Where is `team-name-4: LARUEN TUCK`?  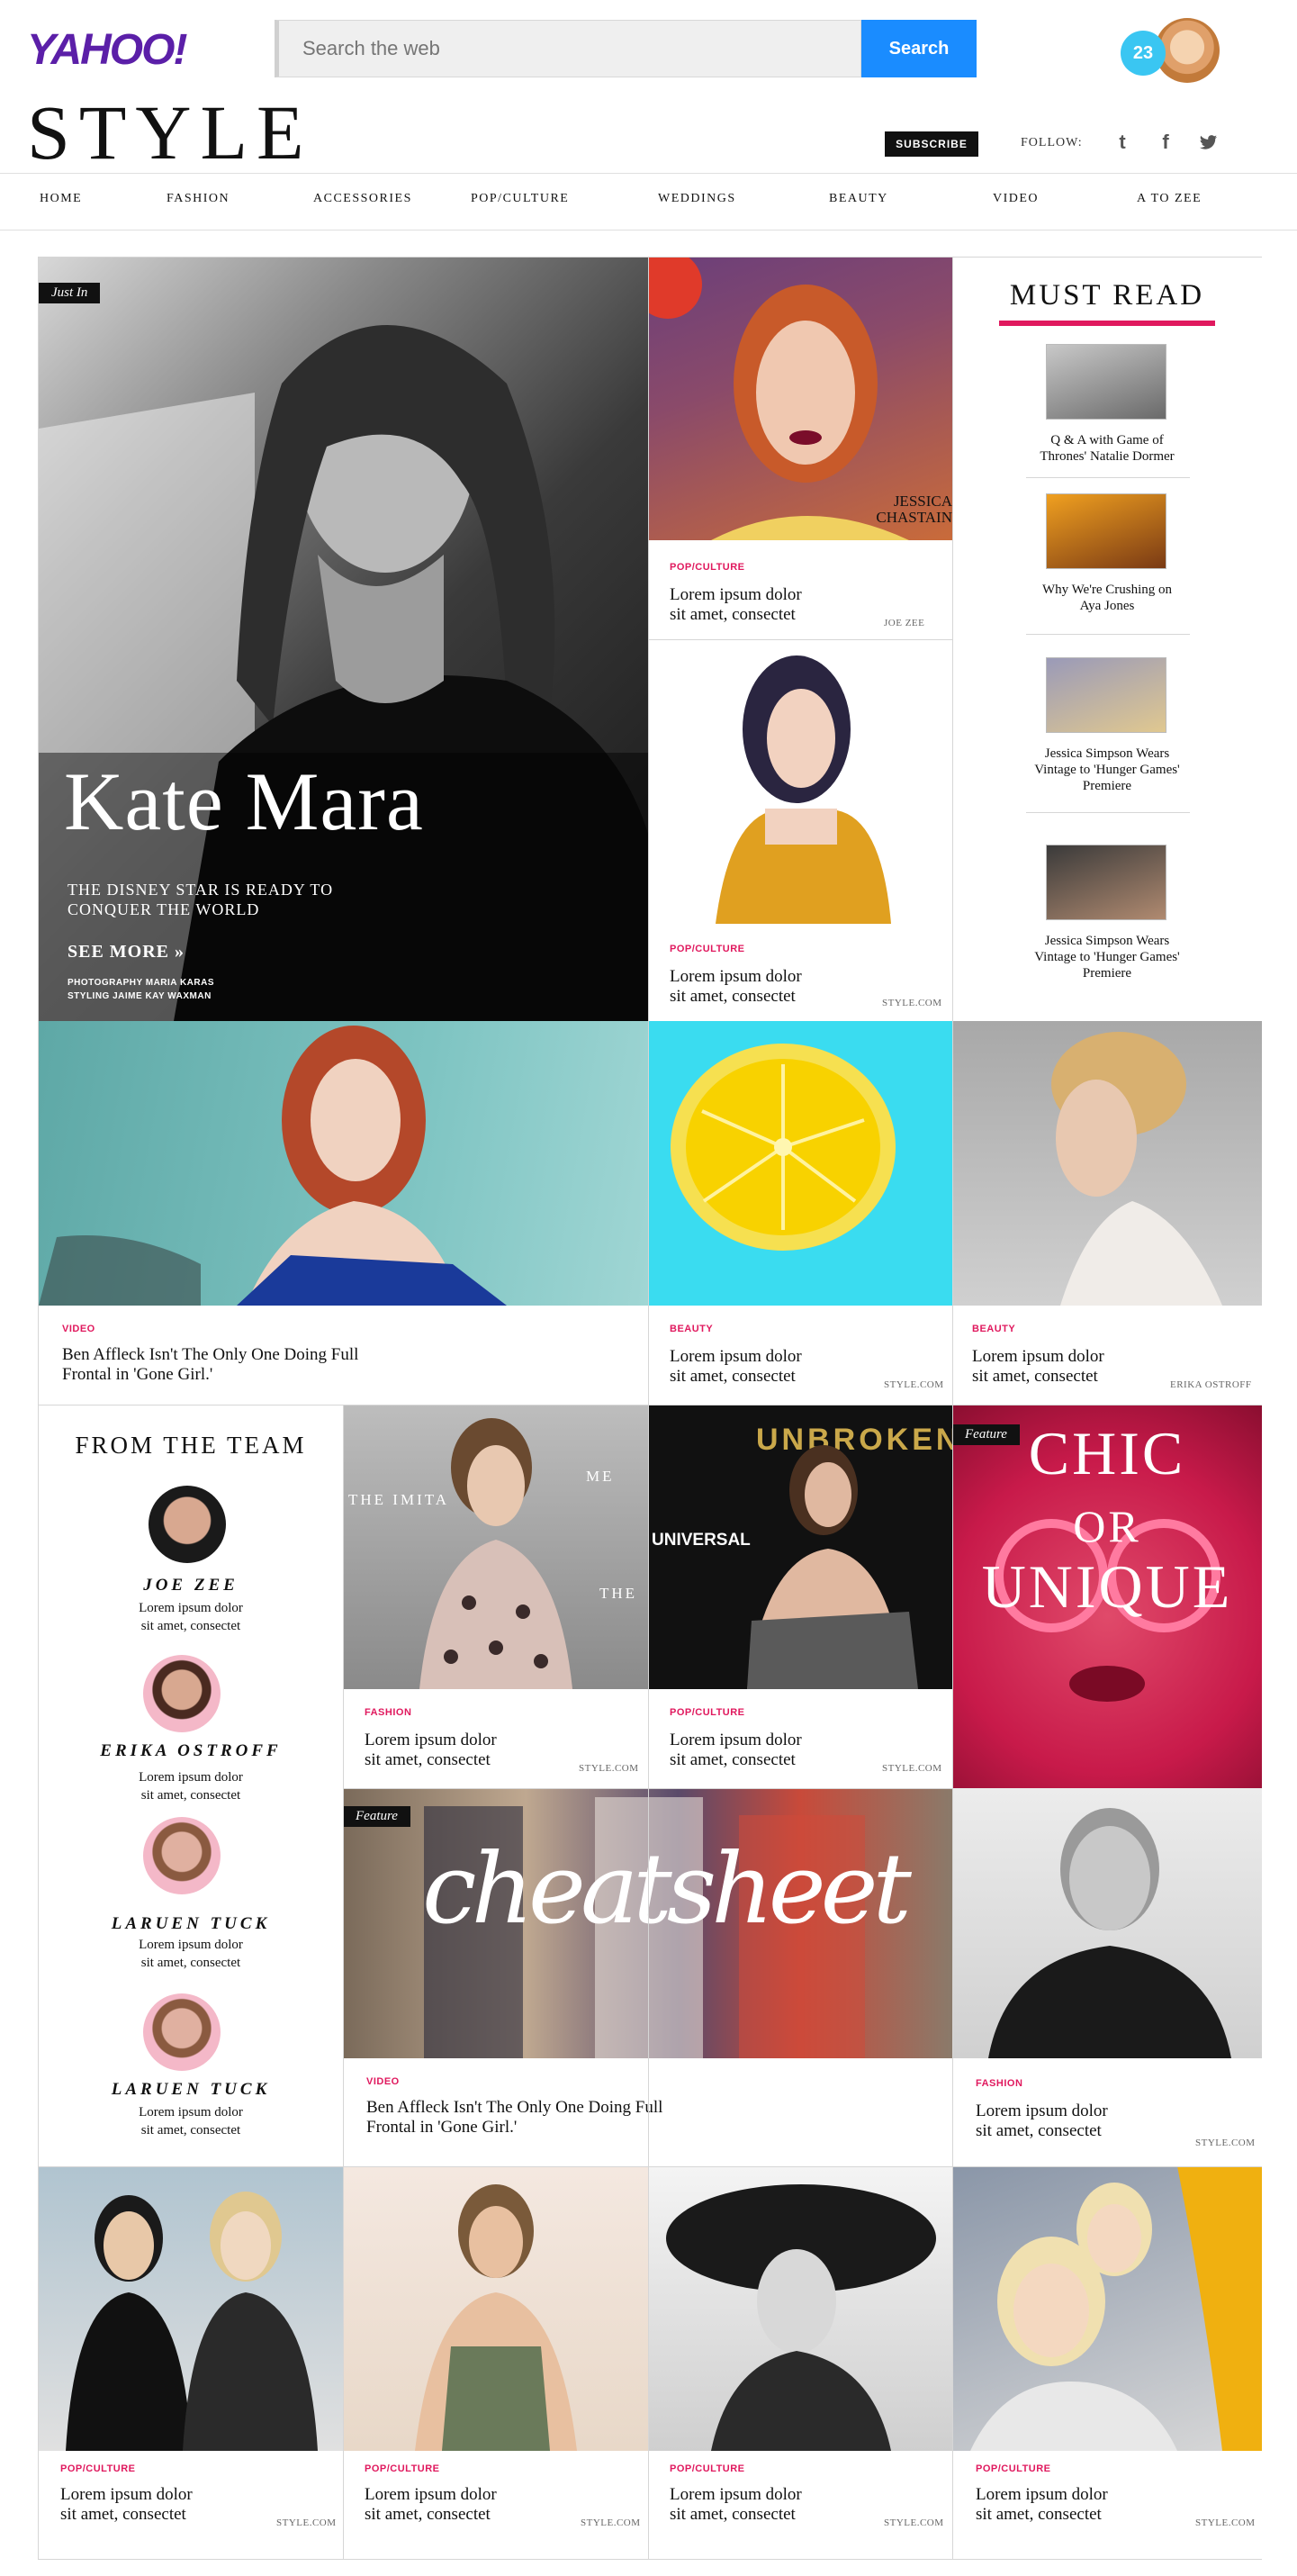 team-name-4: LARUEN TUCK is located at coordinates (191, 2090).